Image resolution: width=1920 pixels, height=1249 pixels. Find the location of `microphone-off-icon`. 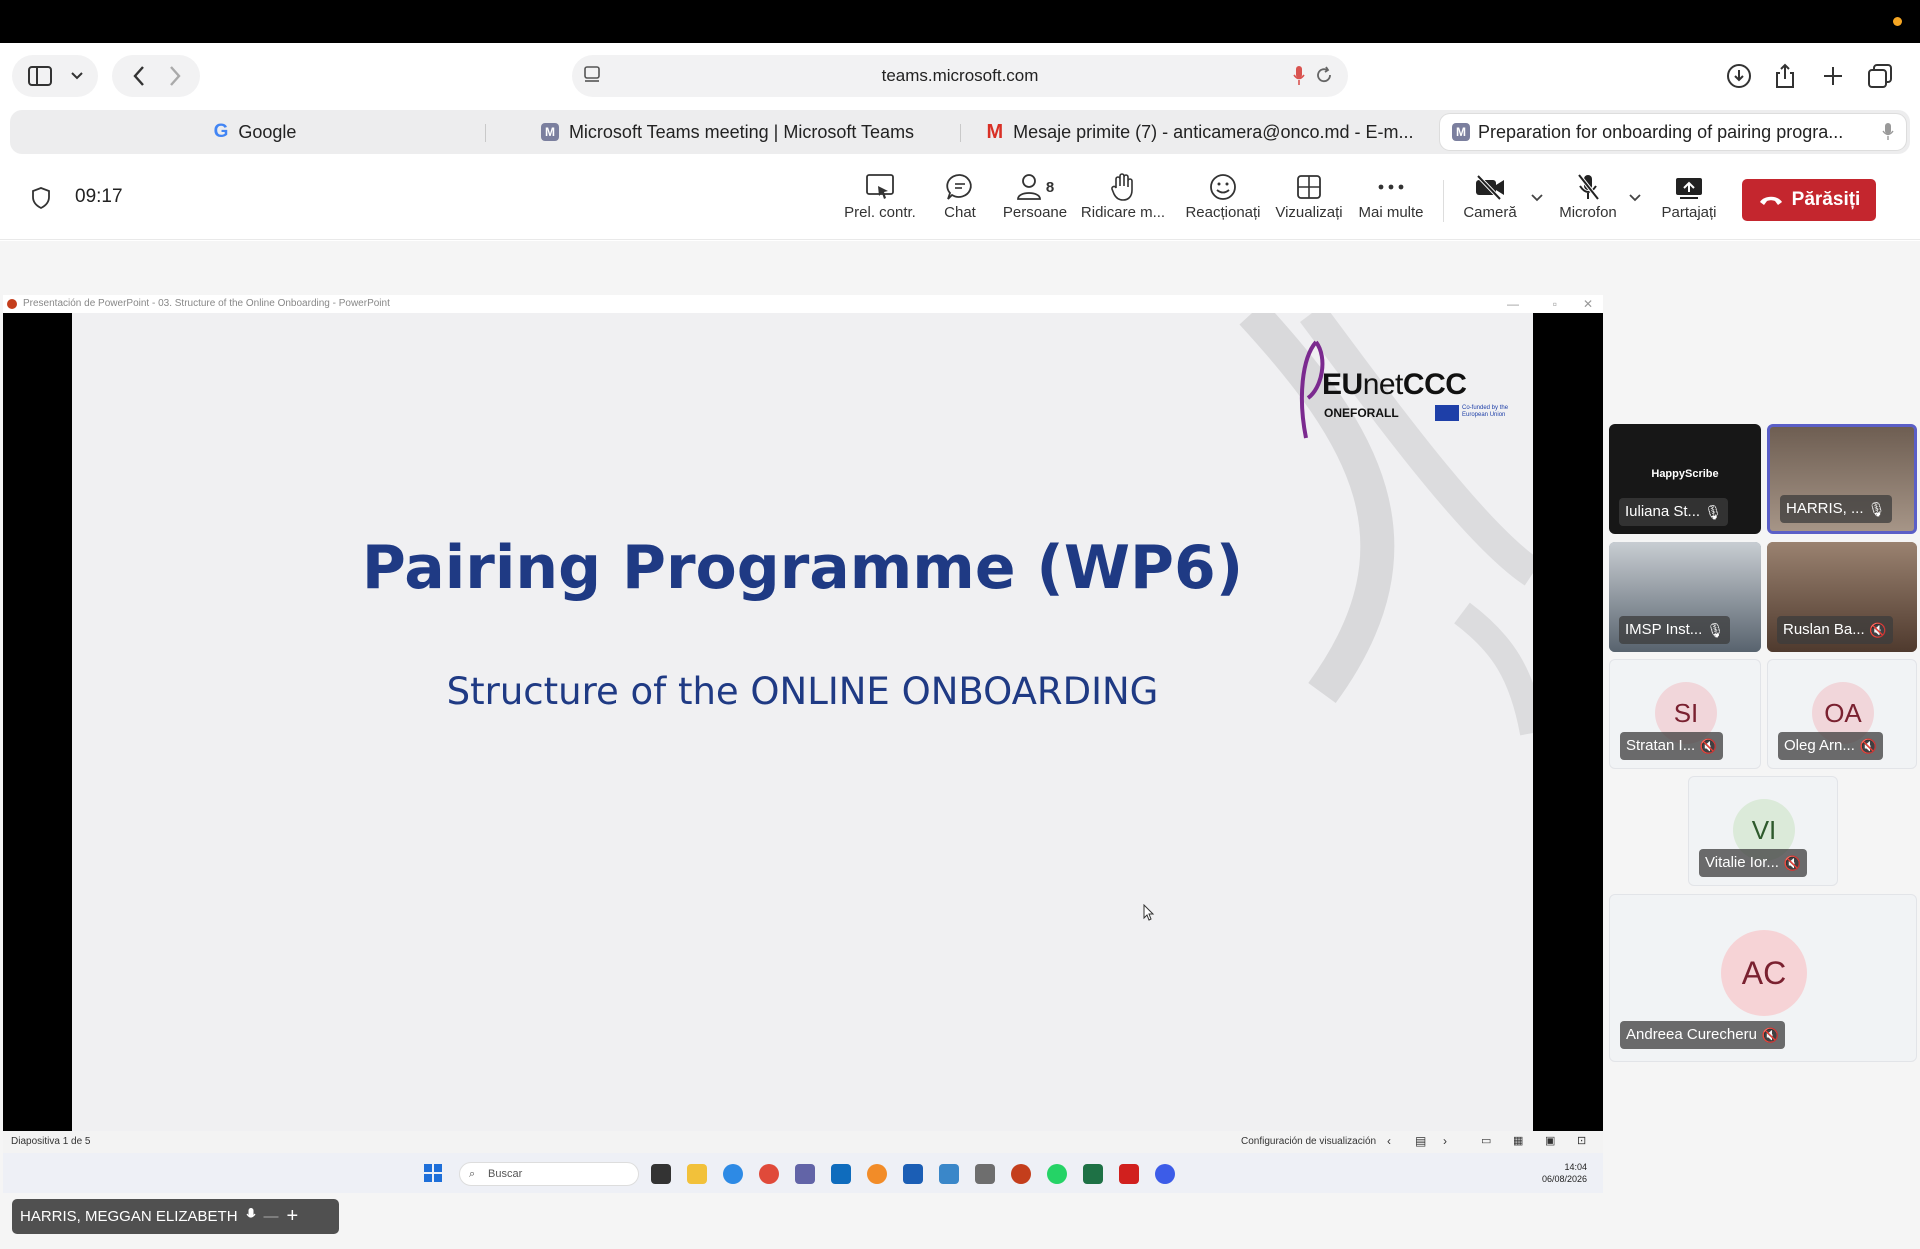

microphone-off-icon is located at coordinates (1588, 187).